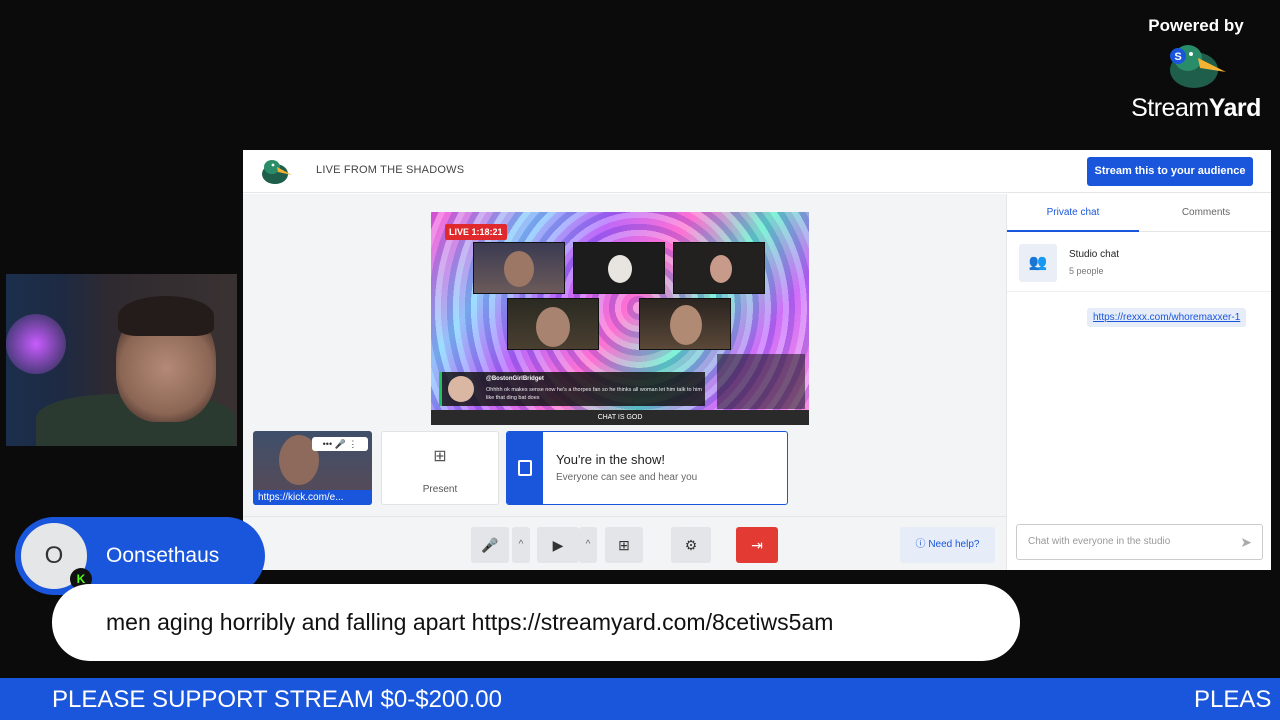  Describe the element at coordinates (1094, 254) in the screenshot. I see `studio-chat-title: Studio chat` at that location.